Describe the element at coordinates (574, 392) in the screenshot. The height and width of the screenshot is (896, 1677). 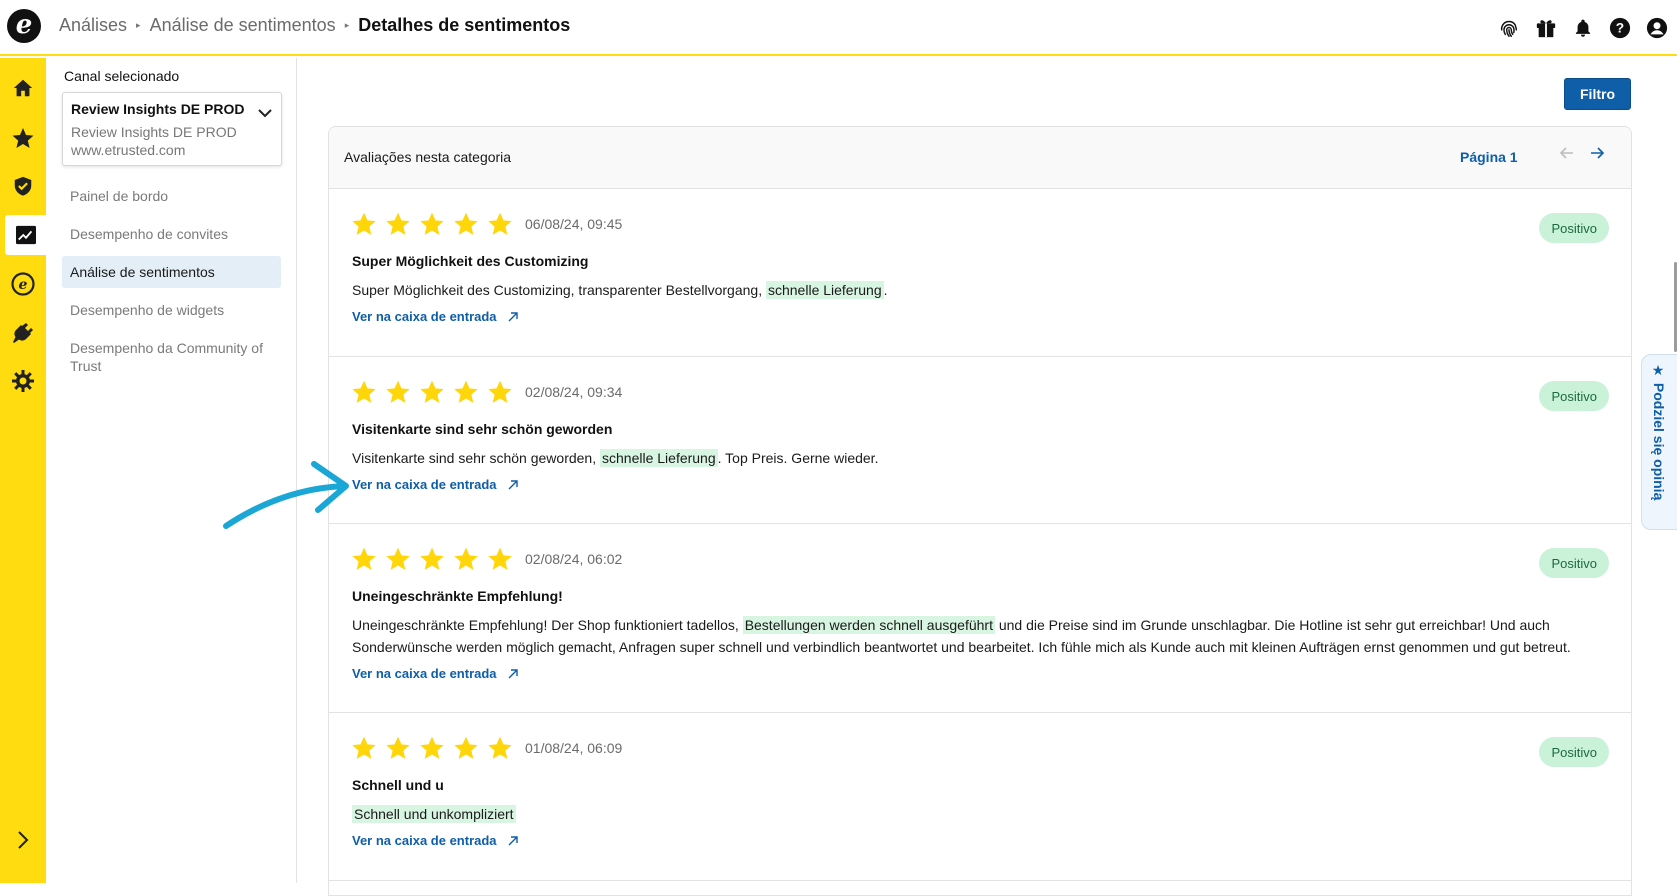
I see `review-date: 02/08/24, 09:34` at that location.